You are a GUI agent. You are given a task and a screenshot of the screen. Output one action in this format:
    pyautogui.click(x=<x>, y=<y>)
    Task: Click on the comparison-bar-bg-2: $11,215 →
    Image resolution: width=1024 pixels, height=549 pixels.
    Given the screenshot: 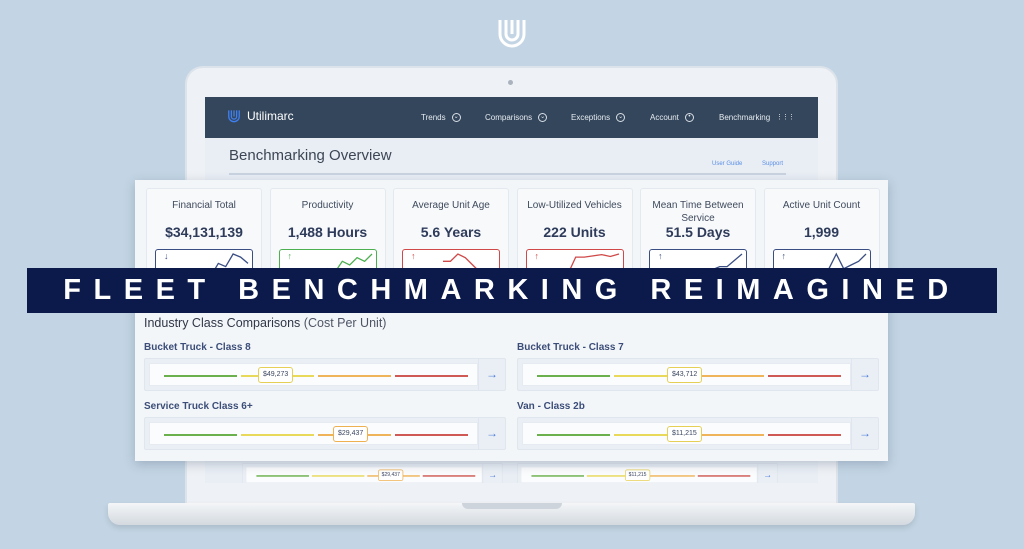 What is the action you would take?
    pyautogui.click(x=647, y=473)
    